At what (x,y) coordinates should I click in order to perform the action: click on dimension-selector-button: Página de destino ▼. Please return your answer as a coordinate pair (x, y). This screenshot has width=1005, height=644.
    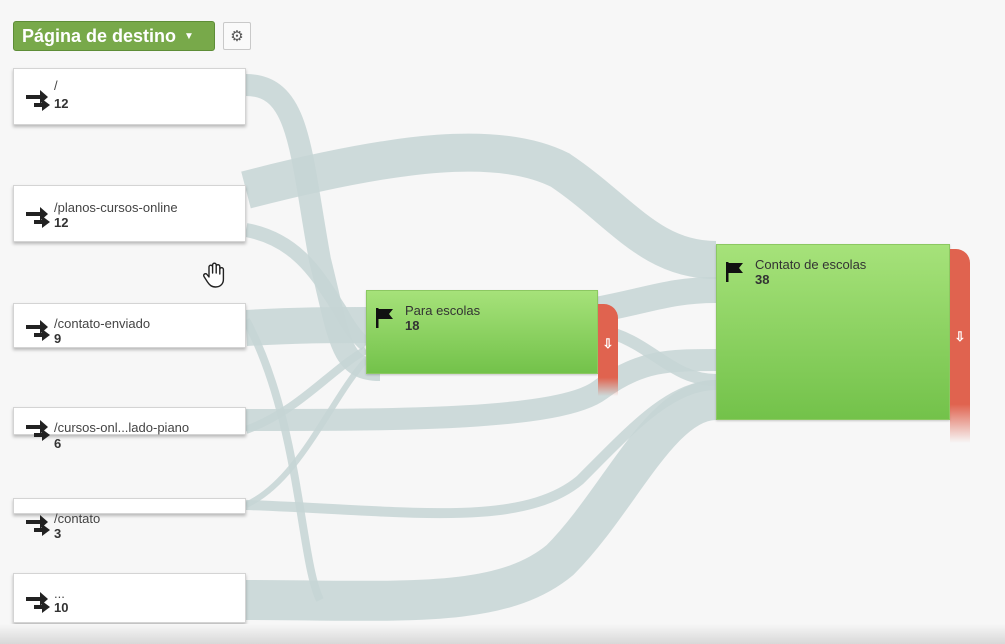
    Looking at the image, I should click on (114, 36).